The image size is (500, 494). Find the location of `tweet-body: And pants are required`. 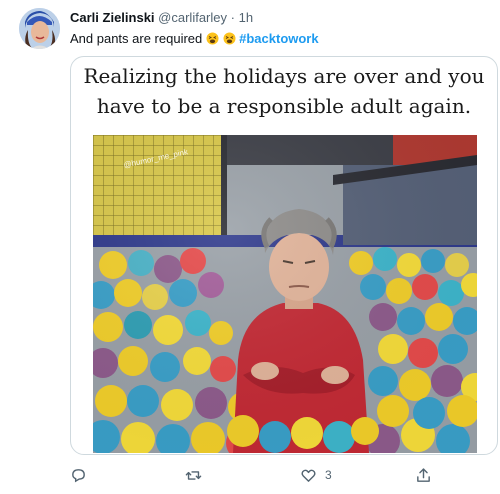

tweet-body: And pants are required is located at coordinates (138, 38).